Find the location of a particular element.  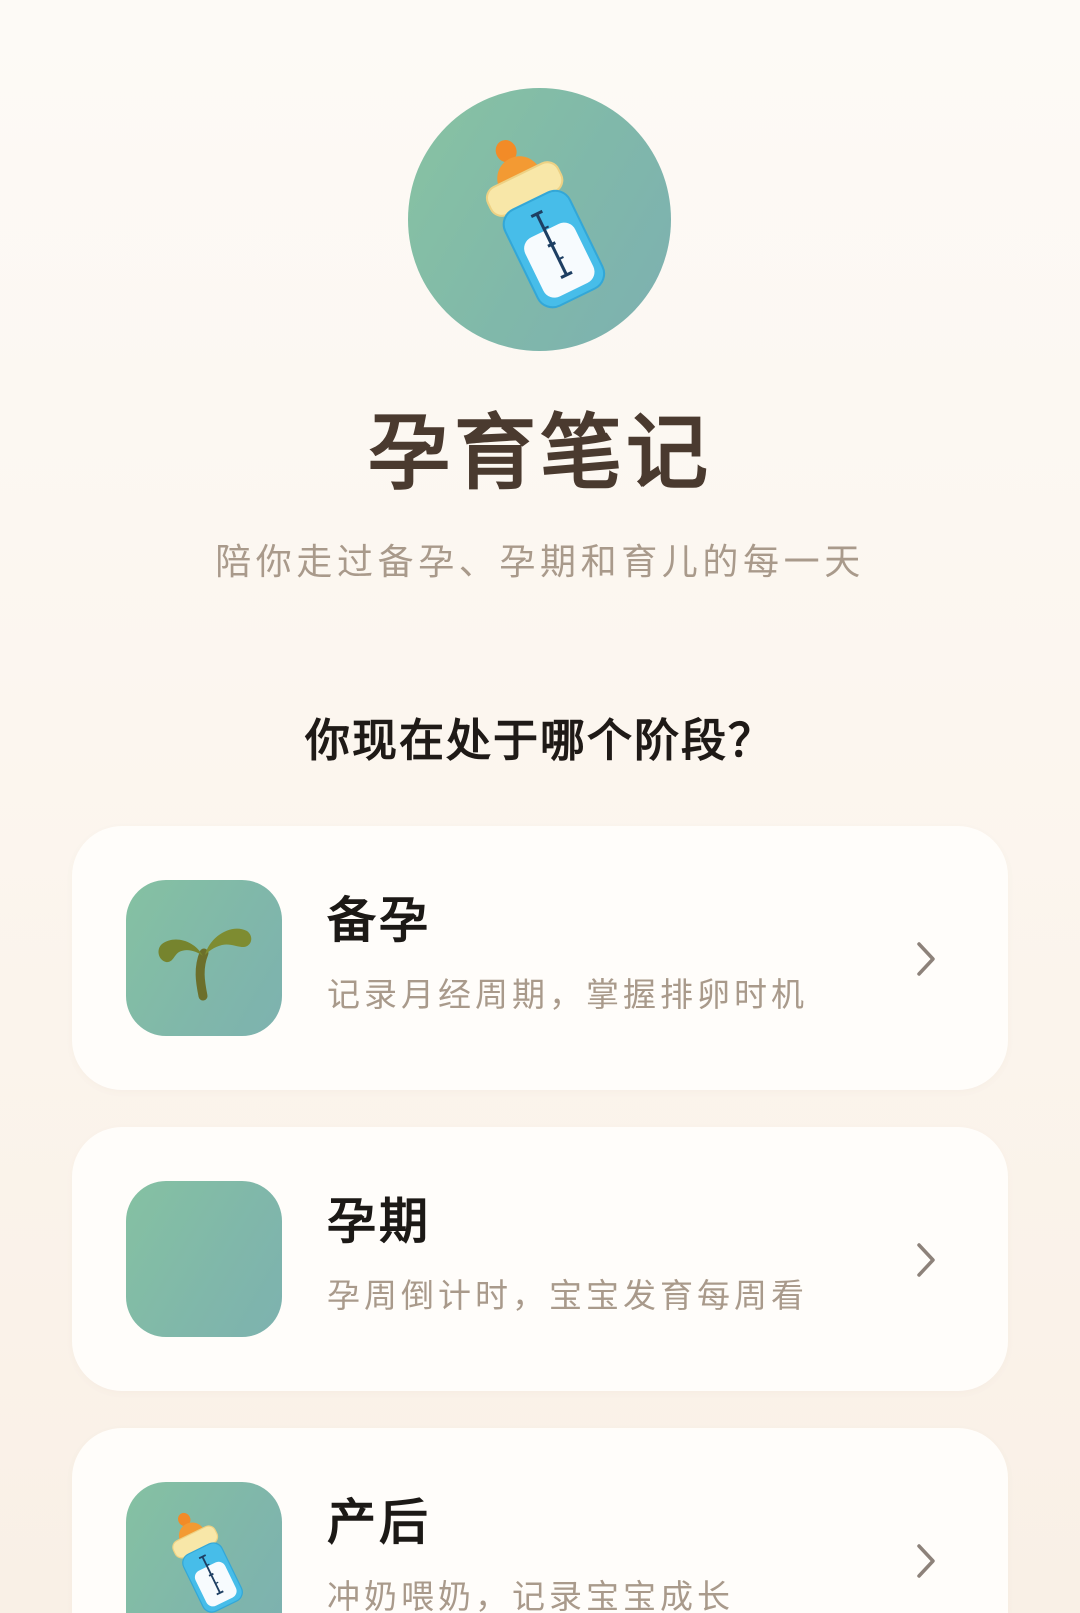

stage-card-description: 记录月经周期，掌握排卵时机 is located at coordinates (567, 994).